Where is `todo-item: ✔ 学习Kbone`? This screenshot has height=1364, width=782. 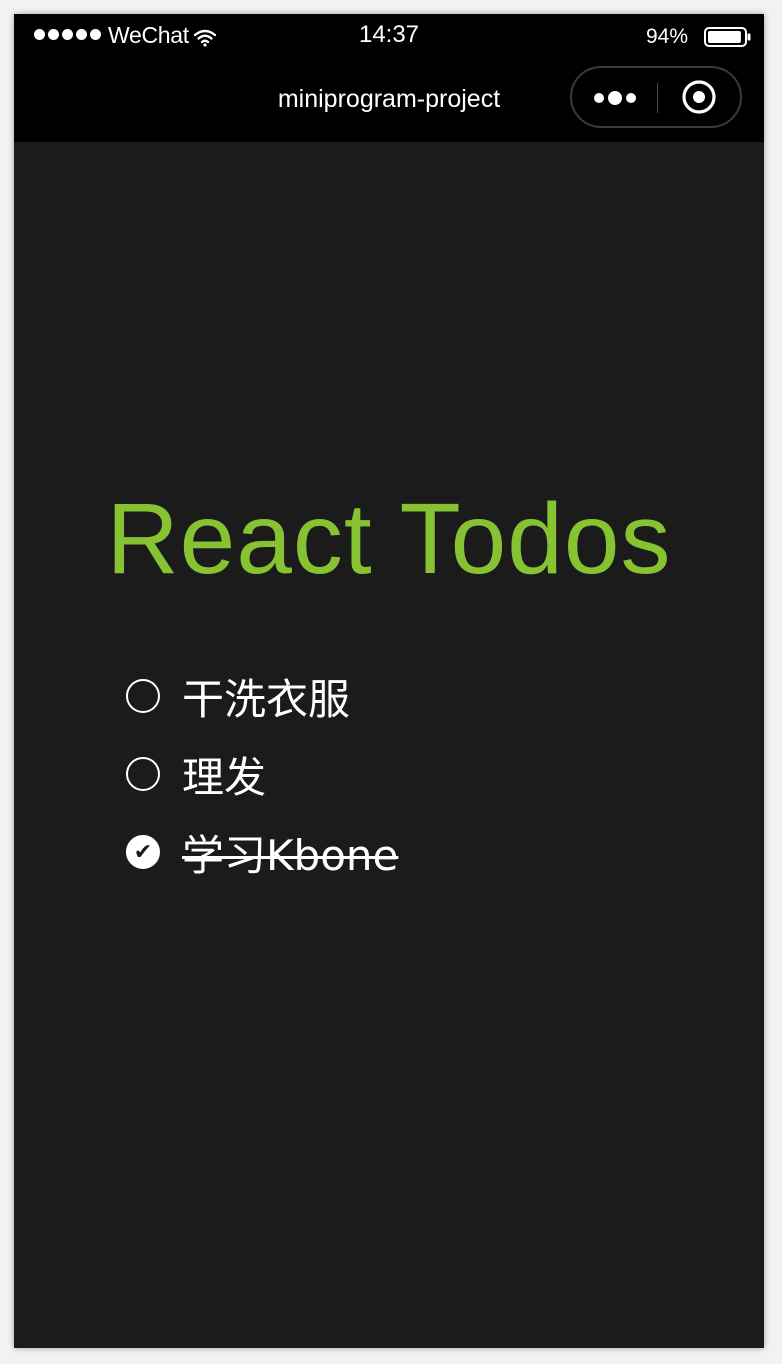 todo-item: ✔ 学习Kbone is located at coordinates (261, 852).